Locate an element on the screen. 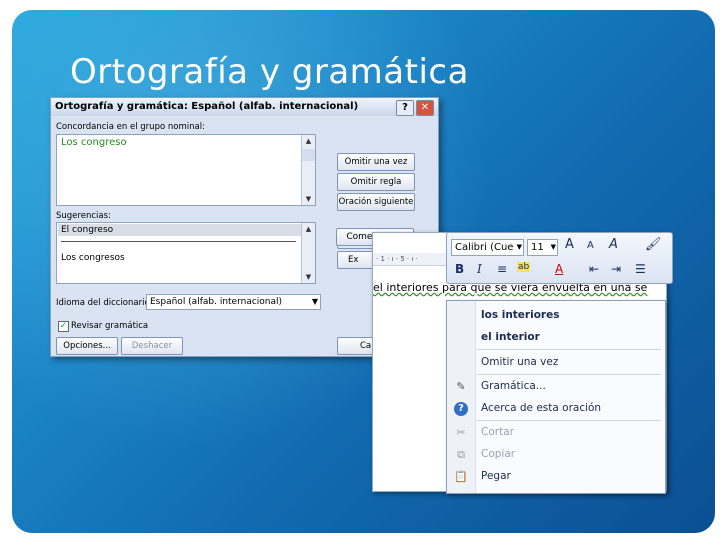  sugerencias-label: Sugerencias: is located at coordinates (83, 216).